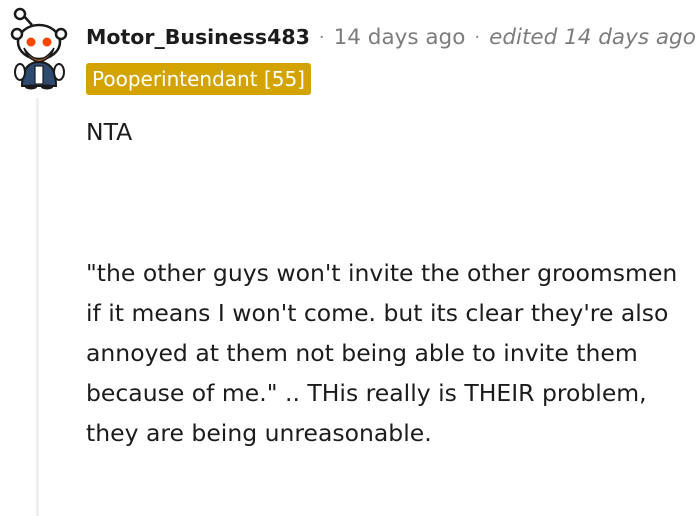  Describe the element at coordinates (198, 37) in the screenshot. I see `username-link: Motor_Business483` at that location.